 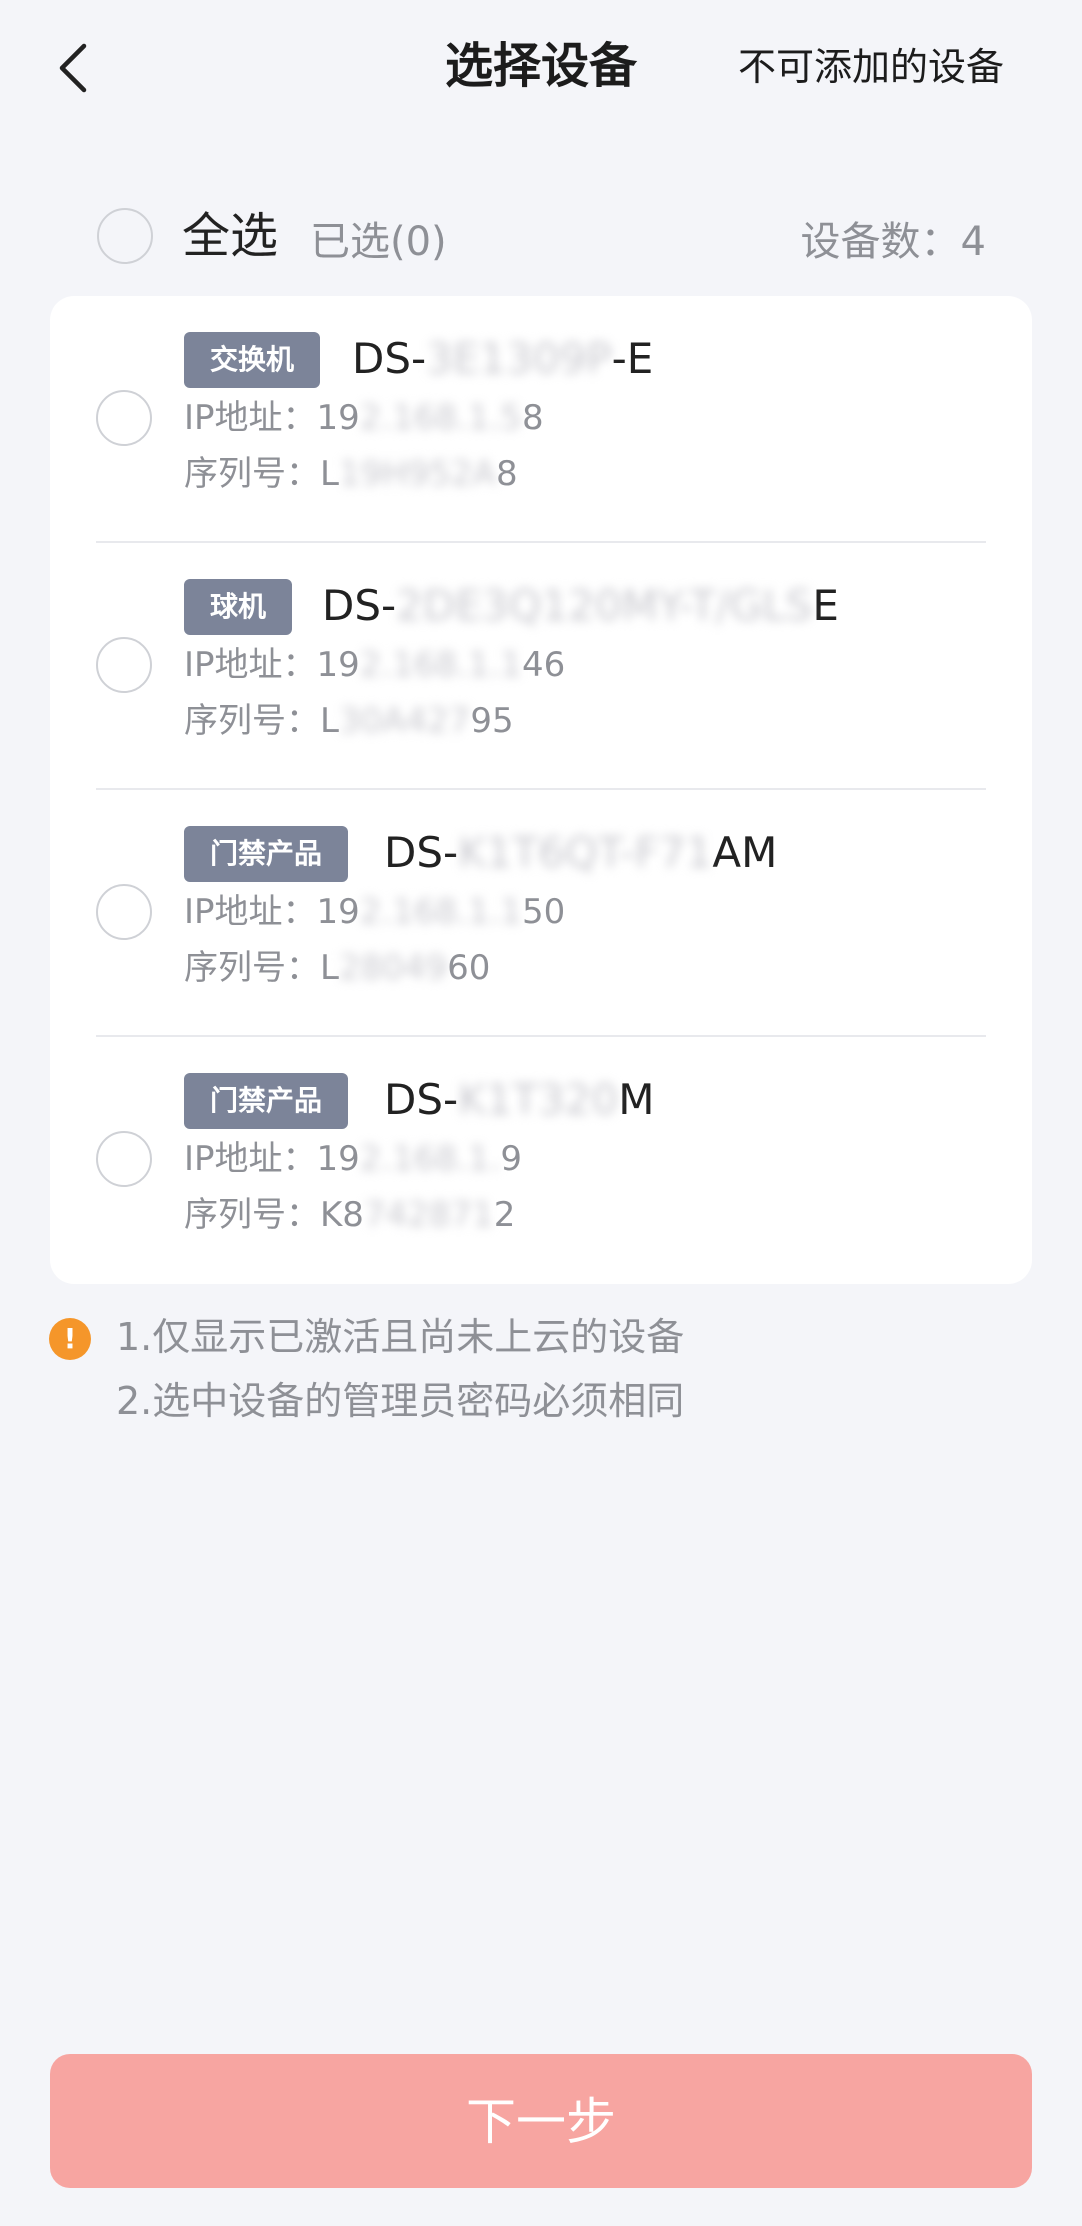 I want to click on warning-icon: !, so click(x=70, y=1339).